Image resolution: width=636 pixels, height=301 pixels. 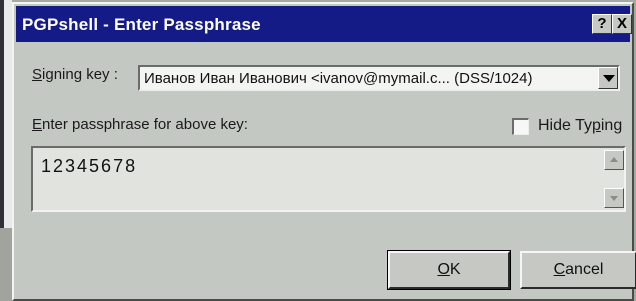 What do you see at coordinates (622, 24) in the screenshot?
I see `close-button: X` at bounding box center [622, 24].